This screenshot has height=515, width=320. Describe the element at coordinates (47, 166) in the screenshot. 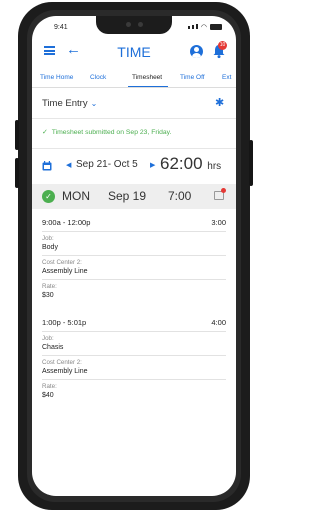

I see `calendar-icon` at that location.